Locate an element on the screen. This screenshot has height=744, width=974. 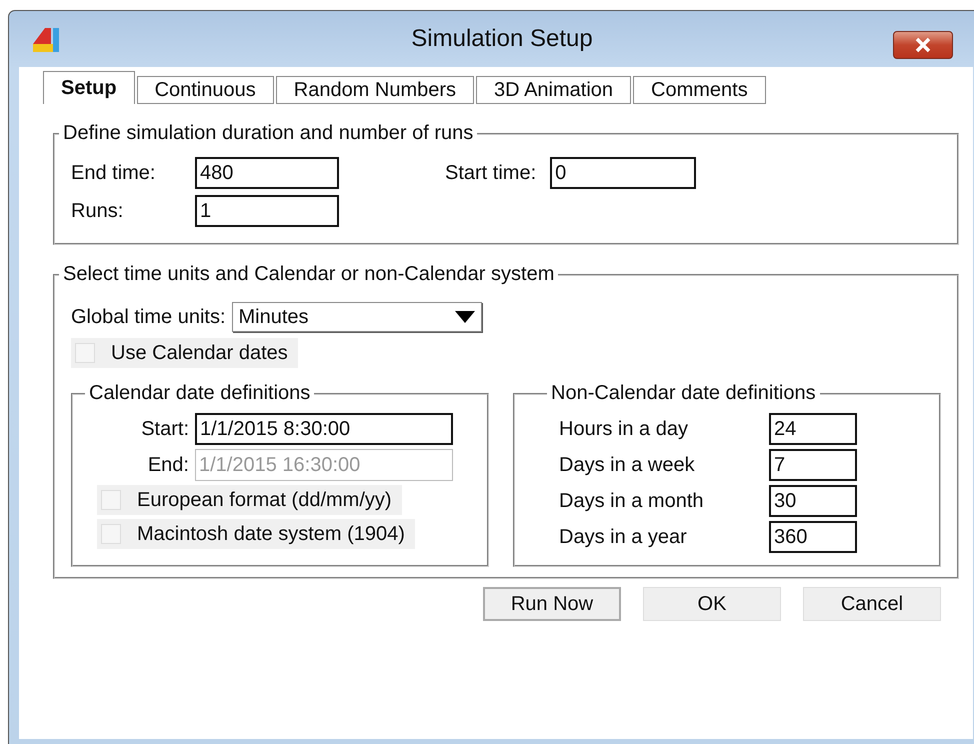
dialog-button: Run Now is located at coordinates (552, 604).